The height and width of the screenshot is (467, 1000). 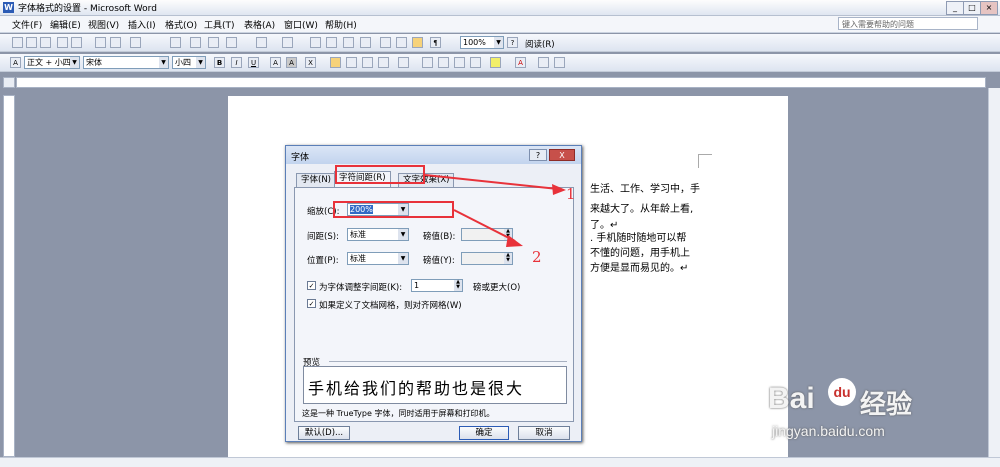 What do you see at coordinates (886, 404) in the screenshot?
I see `watermark-suffix: 经验` at bounding box center [886, 404].